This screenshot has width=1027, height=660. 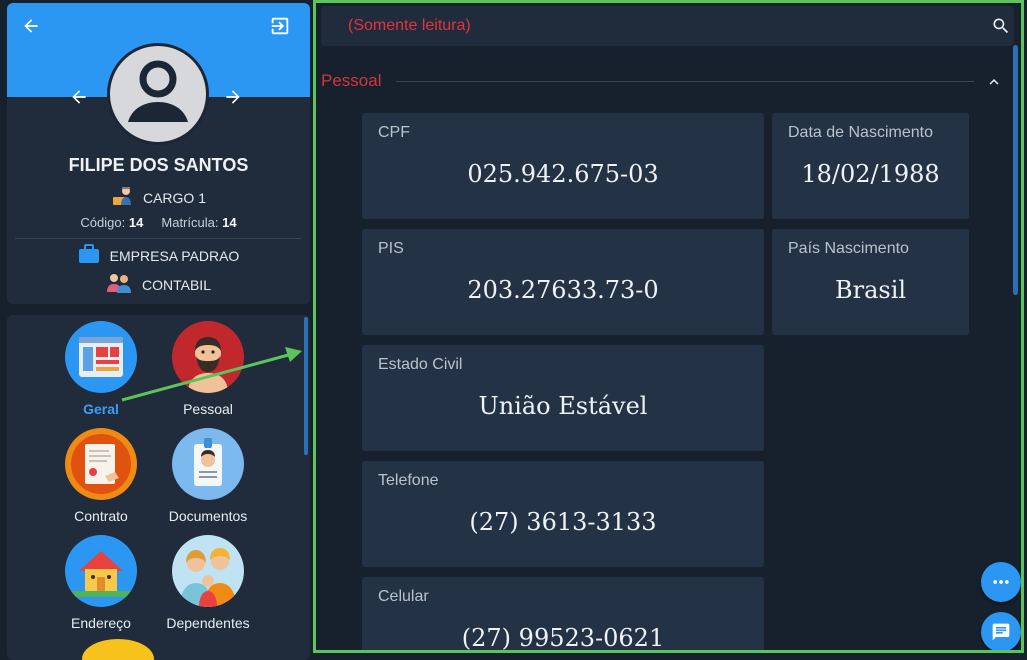 I want to click on menu-label-dependentes: Dependentes, so click(x=208, y=623).